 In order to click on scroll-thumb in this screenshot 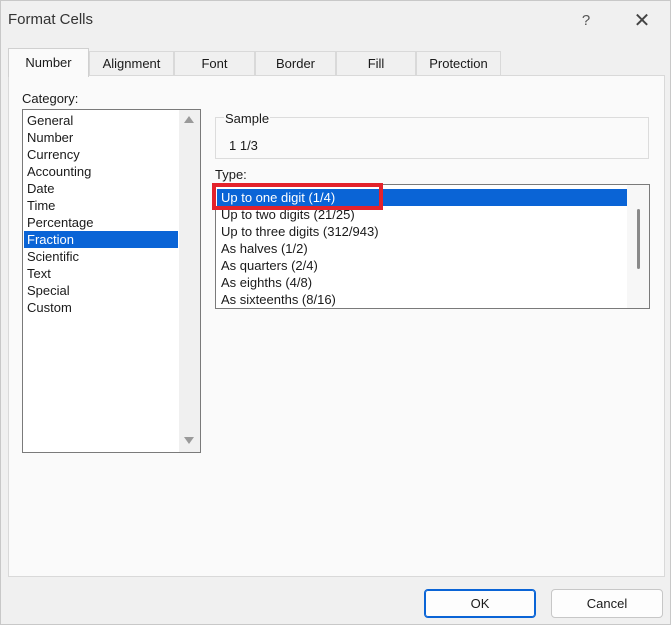, I will do `click(638, 239)`.